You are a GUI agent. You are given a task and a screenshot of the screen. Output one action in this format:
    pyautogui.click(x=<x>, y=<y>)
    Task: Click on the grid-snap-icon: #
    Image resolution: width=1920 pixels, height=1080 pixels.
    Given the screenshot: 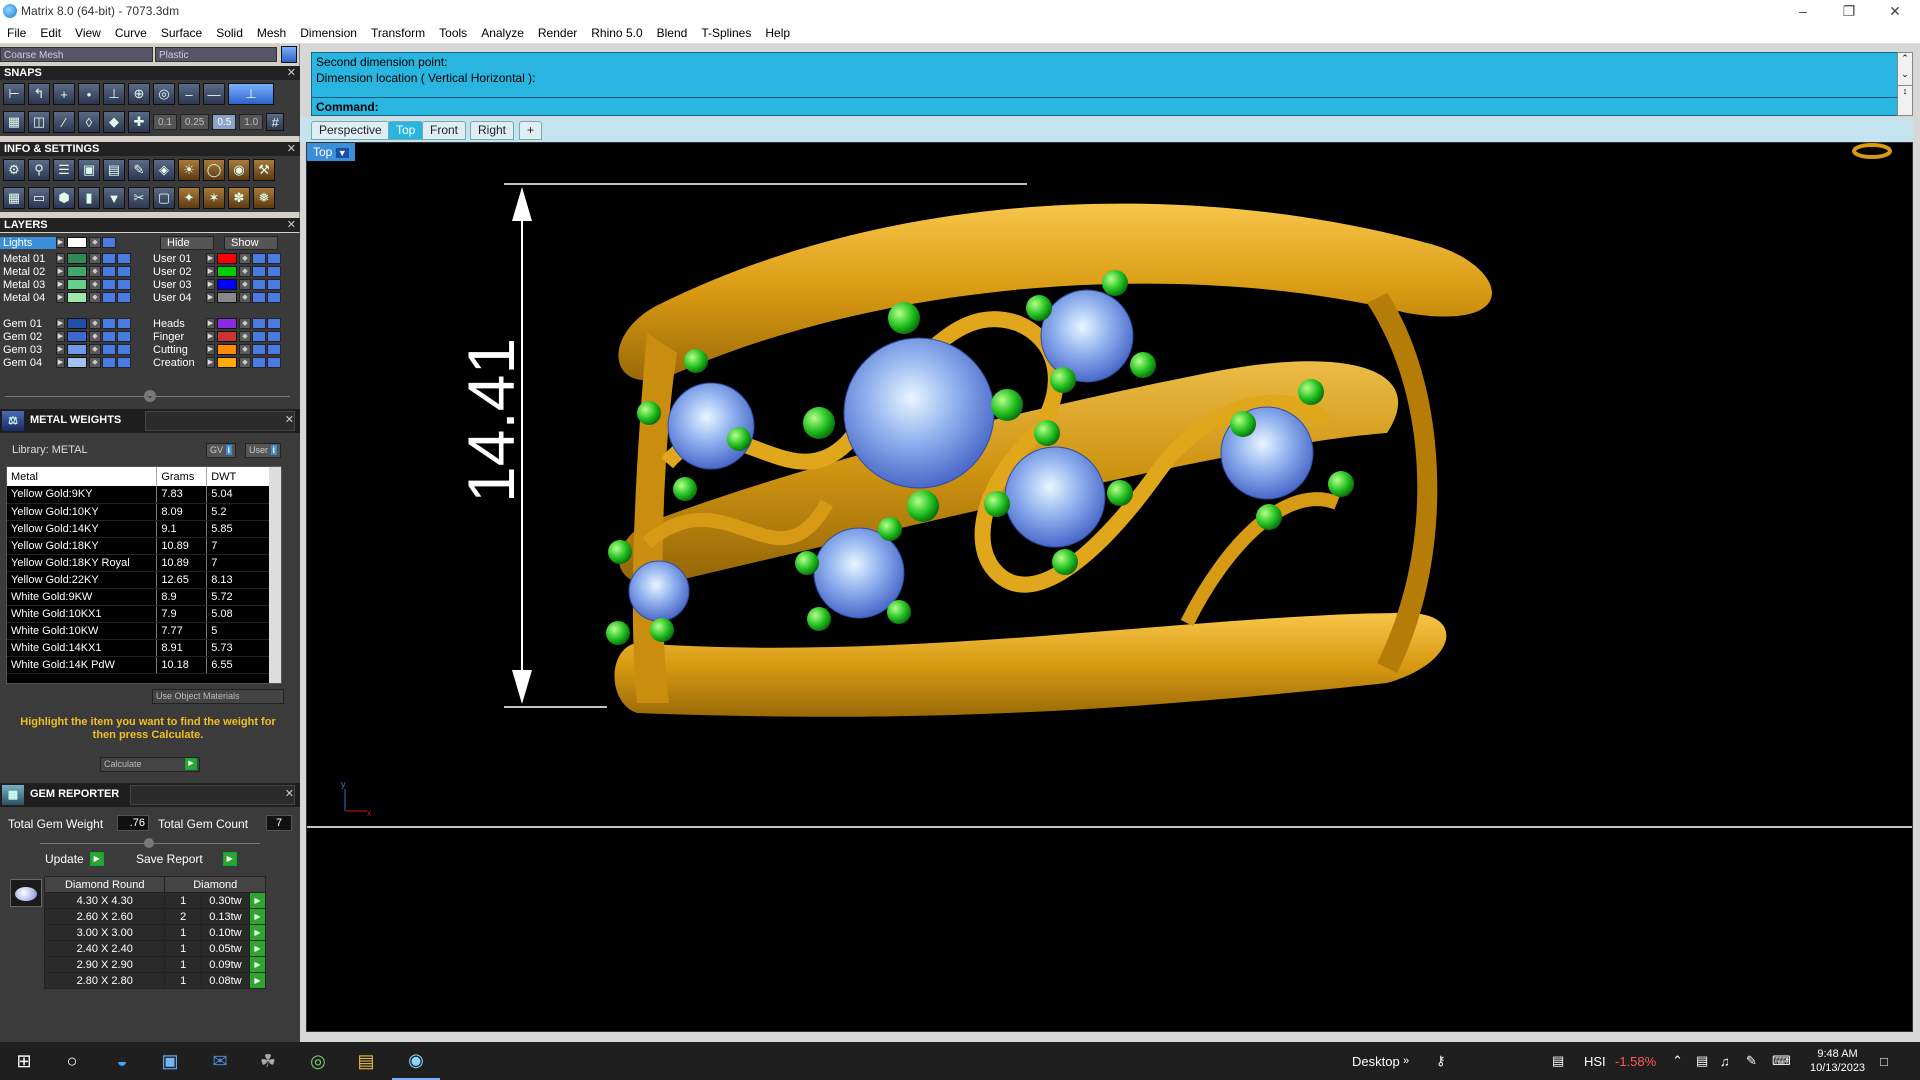 What is the action you would take?
    pyautogui.click(x=275, y=122)
    